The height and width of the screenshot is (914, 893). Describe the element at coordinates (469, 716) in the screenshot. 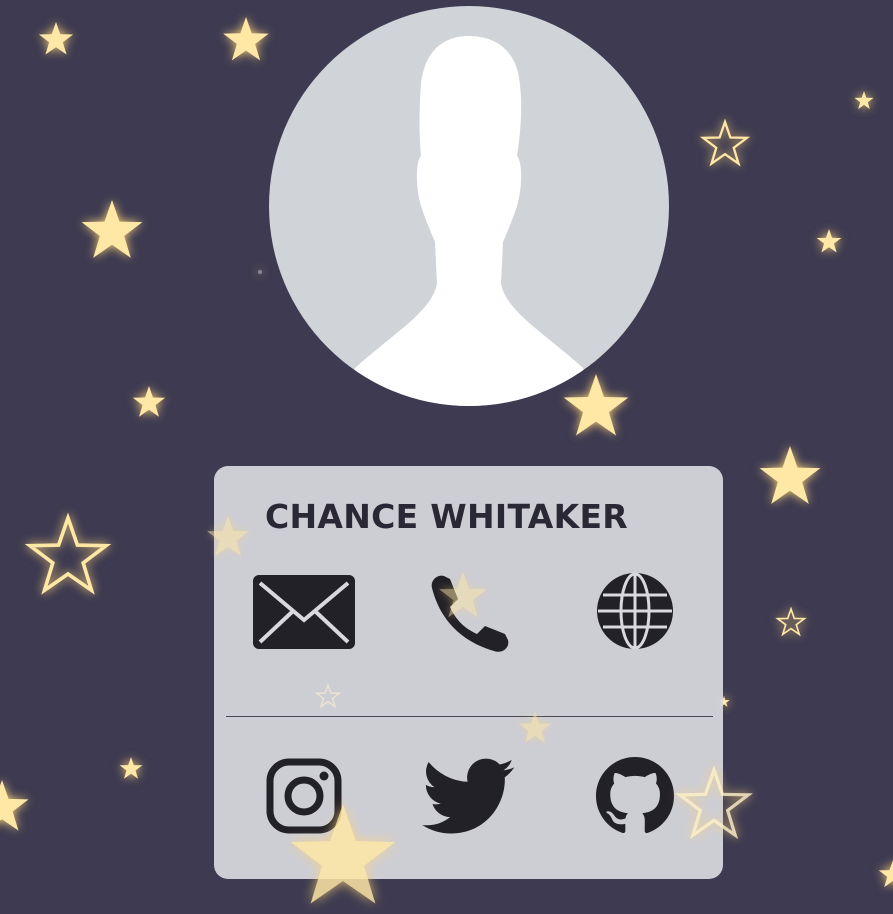

I see `section-divider` at that location.